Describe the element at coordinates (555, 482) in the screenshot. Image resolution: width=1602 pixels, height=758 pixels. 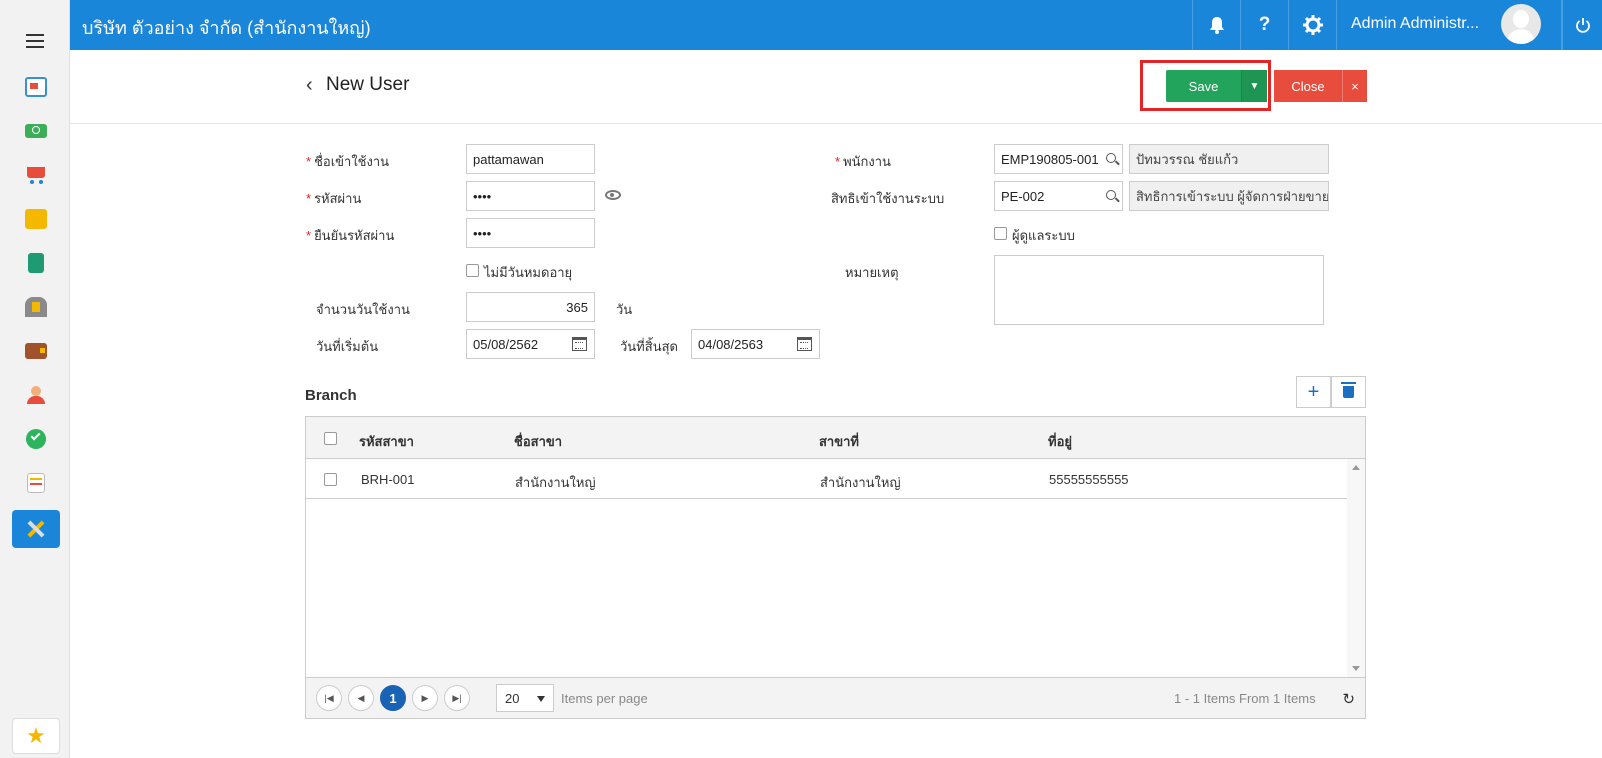
I see `cell-branch-name: สำนักงานใหญ่` at that location.